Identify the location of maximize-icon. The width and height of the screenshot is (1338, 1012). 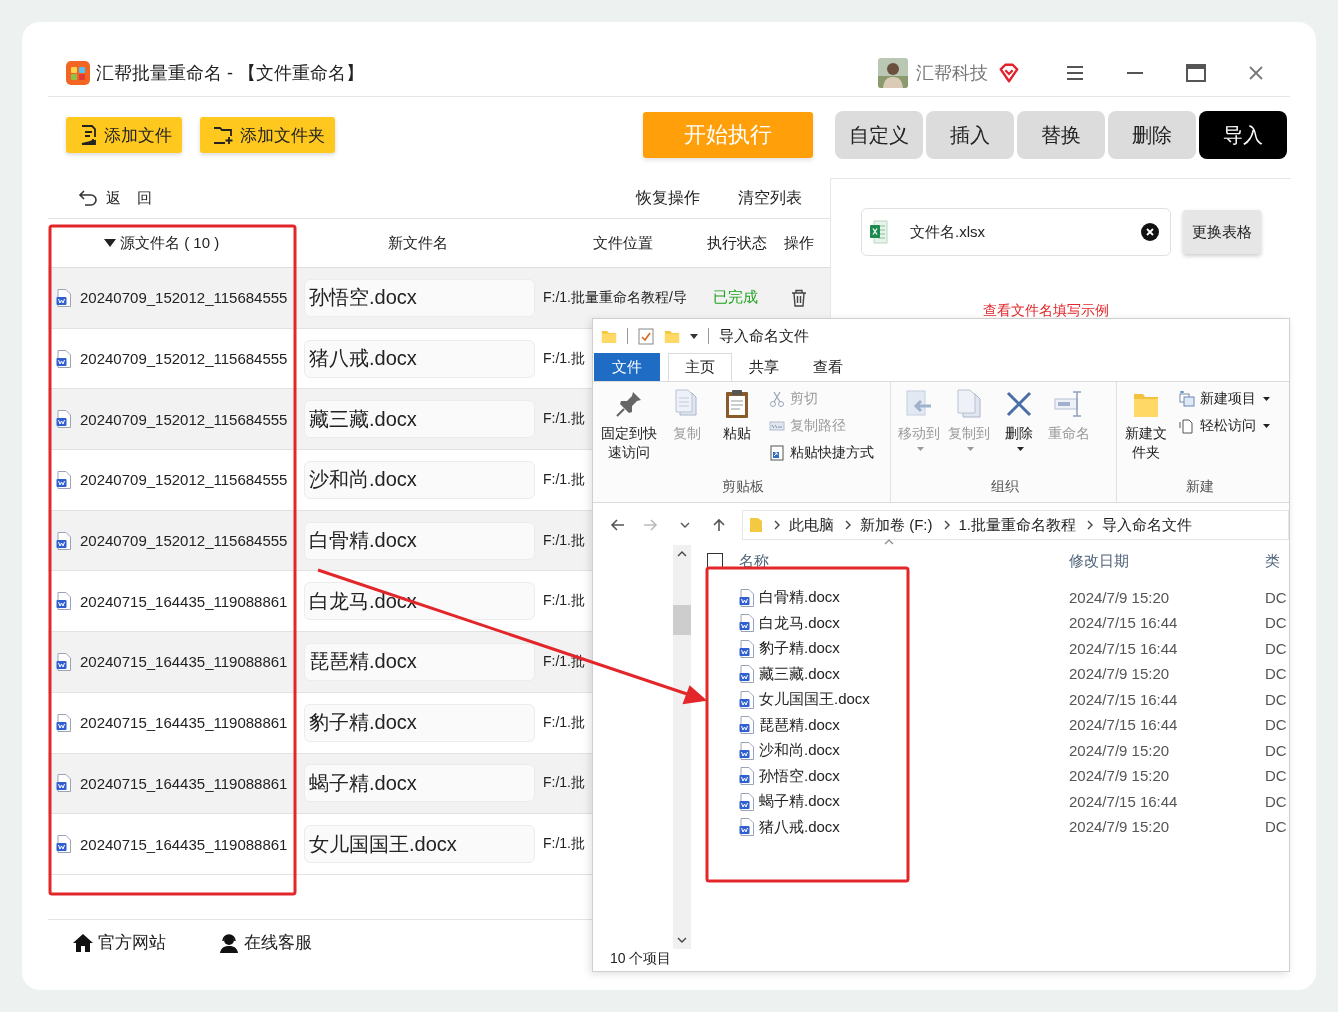
(1196, 73).